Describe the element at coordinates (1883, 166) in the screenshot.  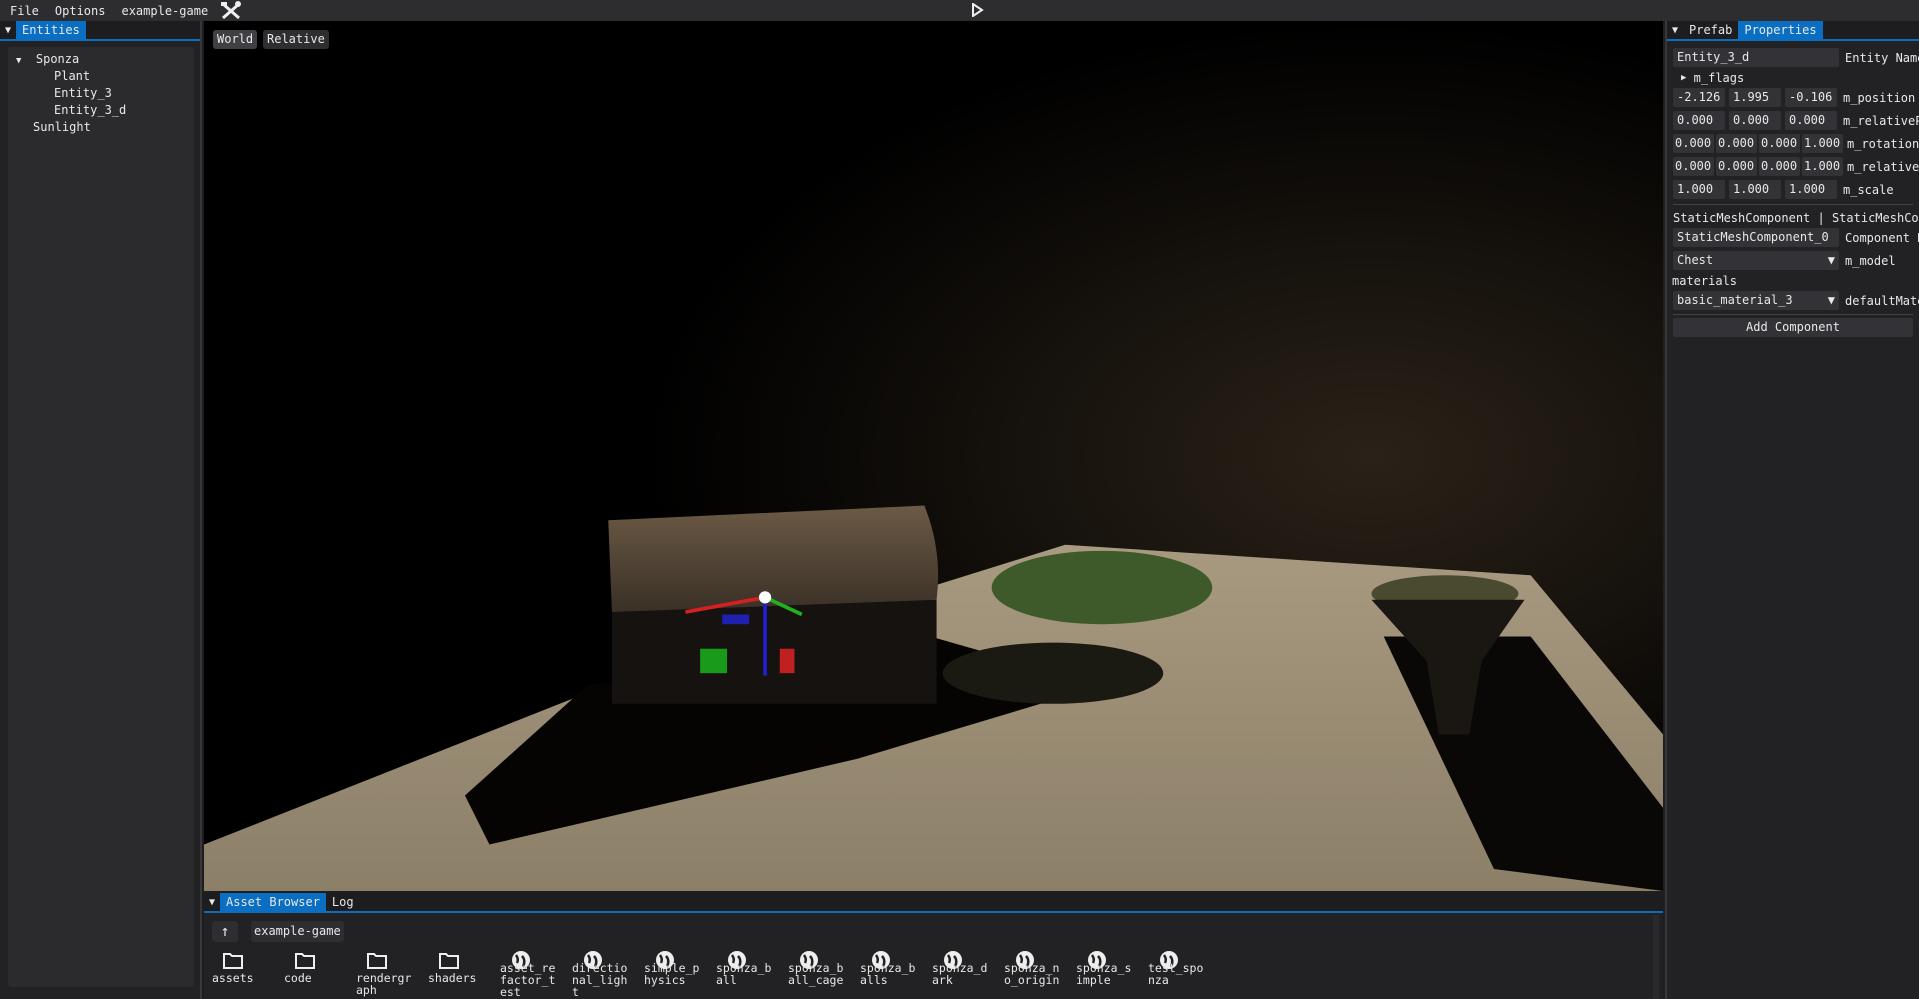
I see `relative-rotation-label: m_relativeRotation` at that location.